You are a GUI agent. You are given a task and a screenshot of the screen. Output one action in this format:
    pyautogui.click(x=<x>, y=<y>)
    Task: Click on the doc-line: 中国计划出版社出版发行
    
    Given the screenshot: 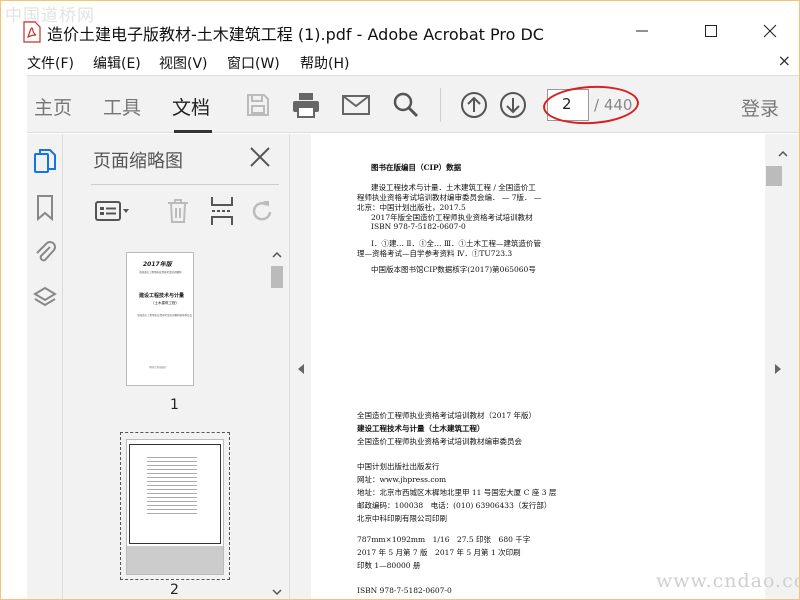 What is the action you would take?
    pyautogui.click(x=398, y=466)
    